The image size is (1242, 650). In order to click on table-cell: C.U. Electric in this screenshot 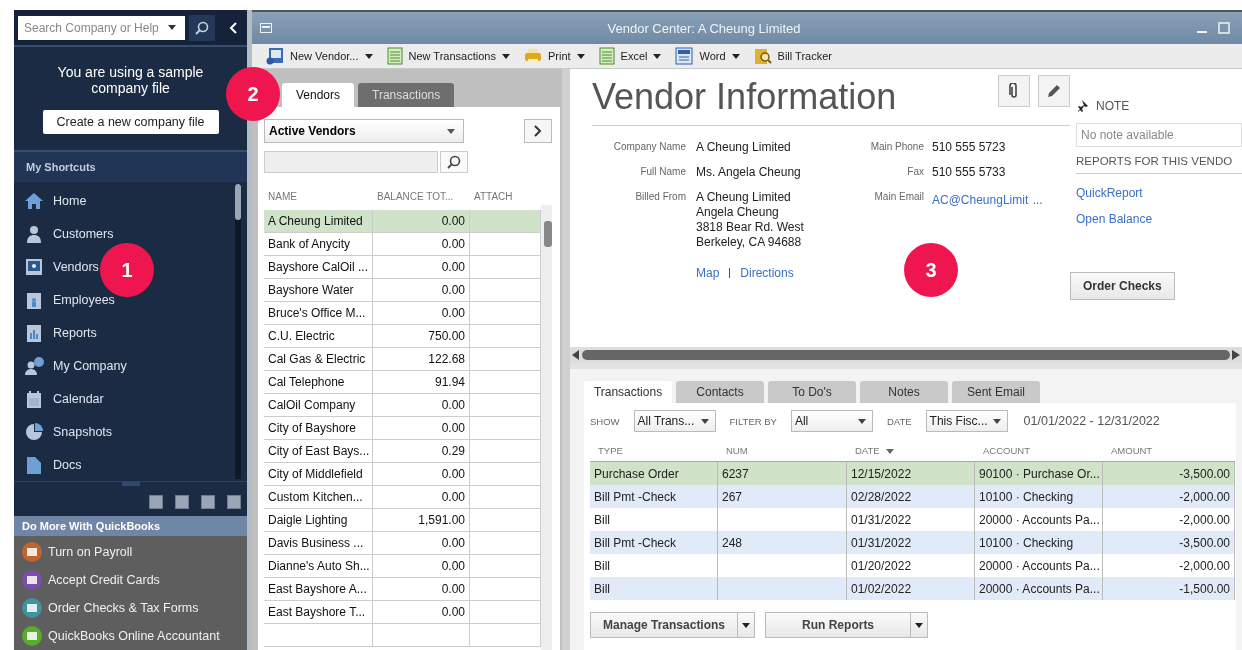, I will do `click(318, 336)`.